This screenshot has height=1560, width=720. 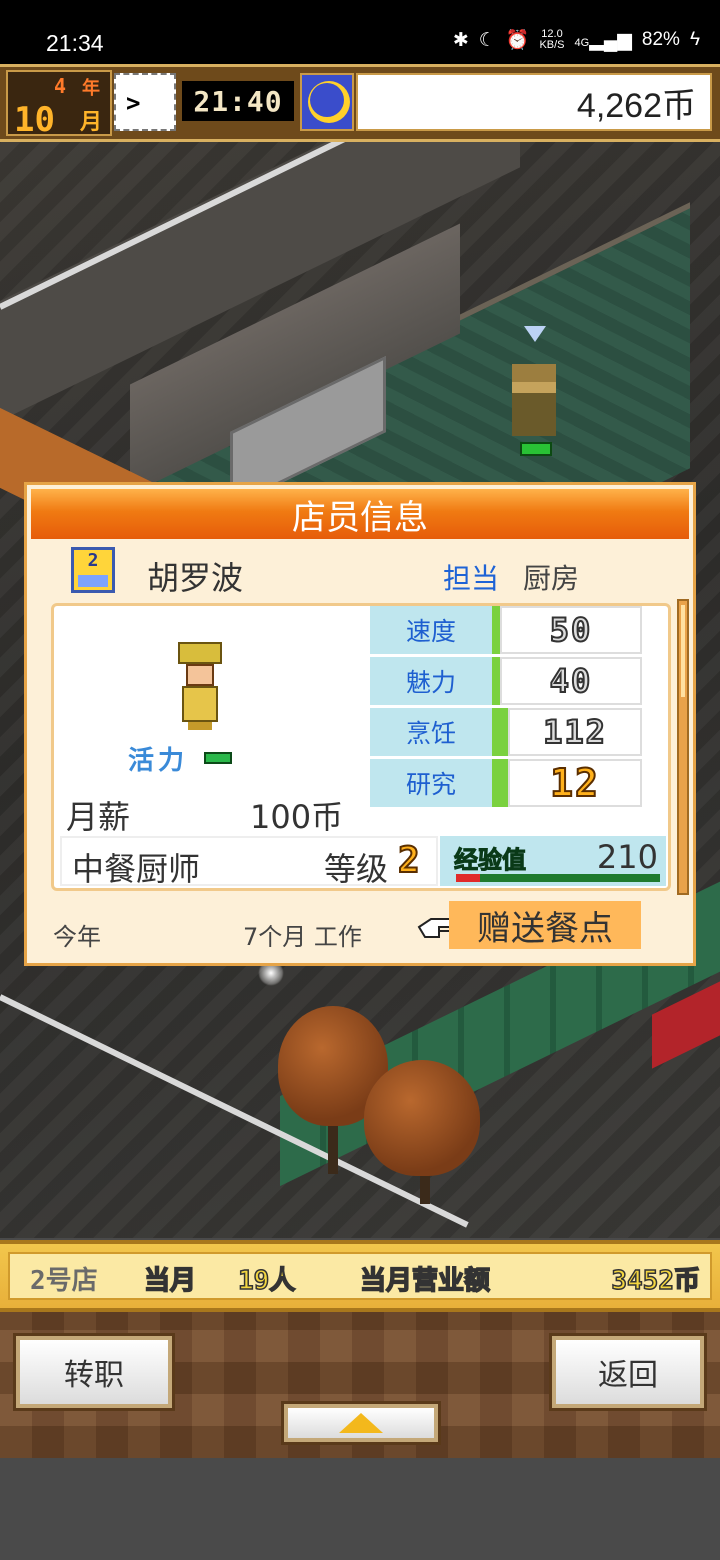 What do you see at coordinates (582, 42) in the screenshot?
I see `signal-label: 4G` at bounding box center [582, 42].